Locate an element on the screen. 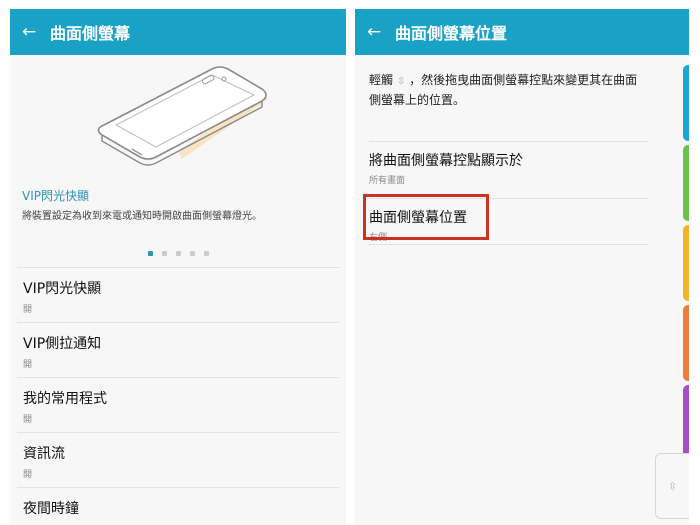 This screenshot has width=700, height=525. edge-handle: ⇳ is located at coordinates (672, 486).